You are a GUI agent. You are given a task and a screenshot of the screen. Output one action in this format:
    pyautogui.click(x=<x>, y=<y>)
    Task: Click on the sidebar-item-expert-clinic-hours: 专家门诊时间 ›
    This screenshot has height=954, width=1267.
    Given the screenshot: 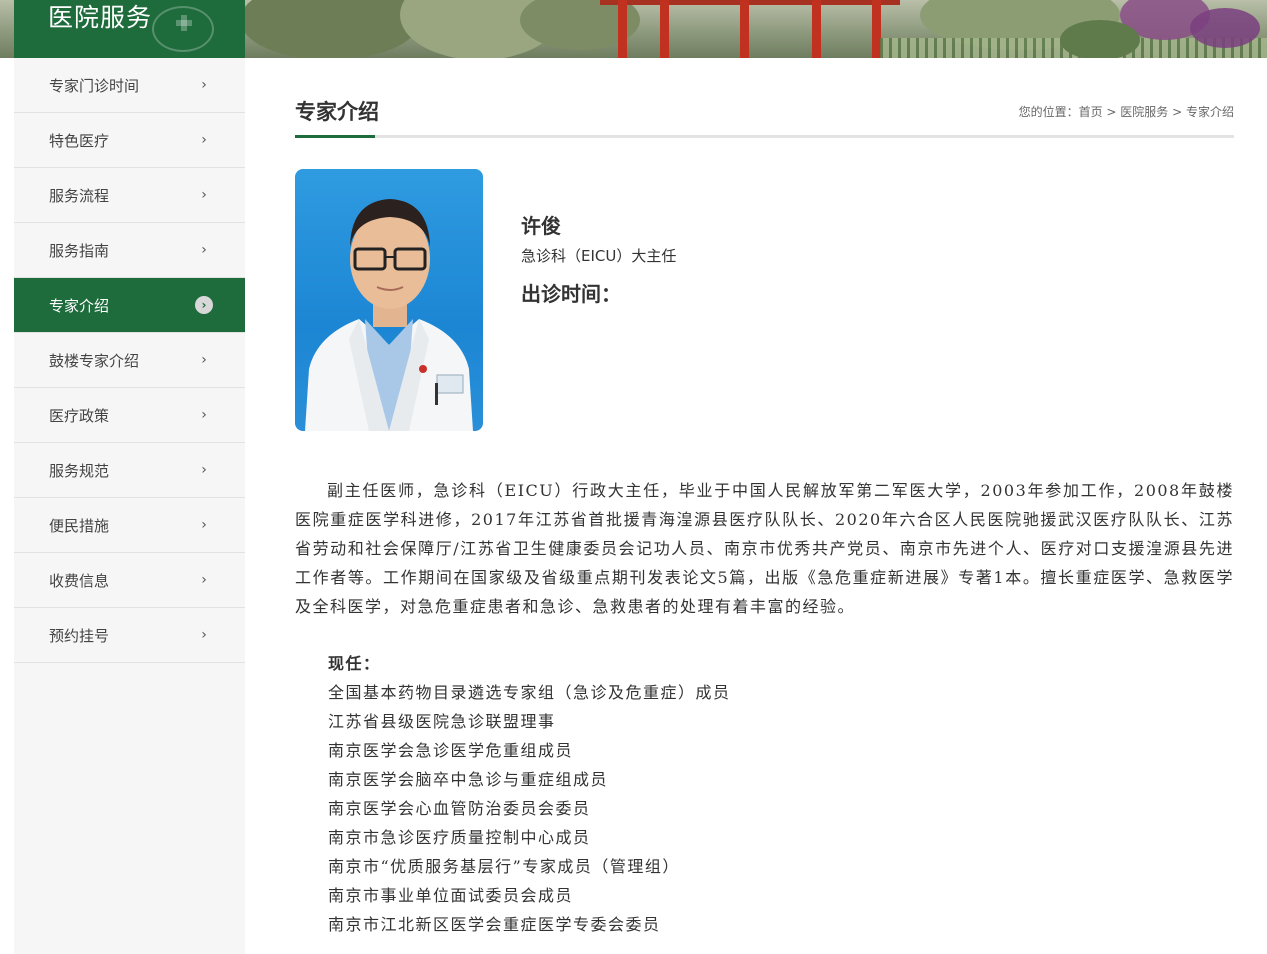 What is the action you would take?
    pyautogui.click(x=129, y=85)
    